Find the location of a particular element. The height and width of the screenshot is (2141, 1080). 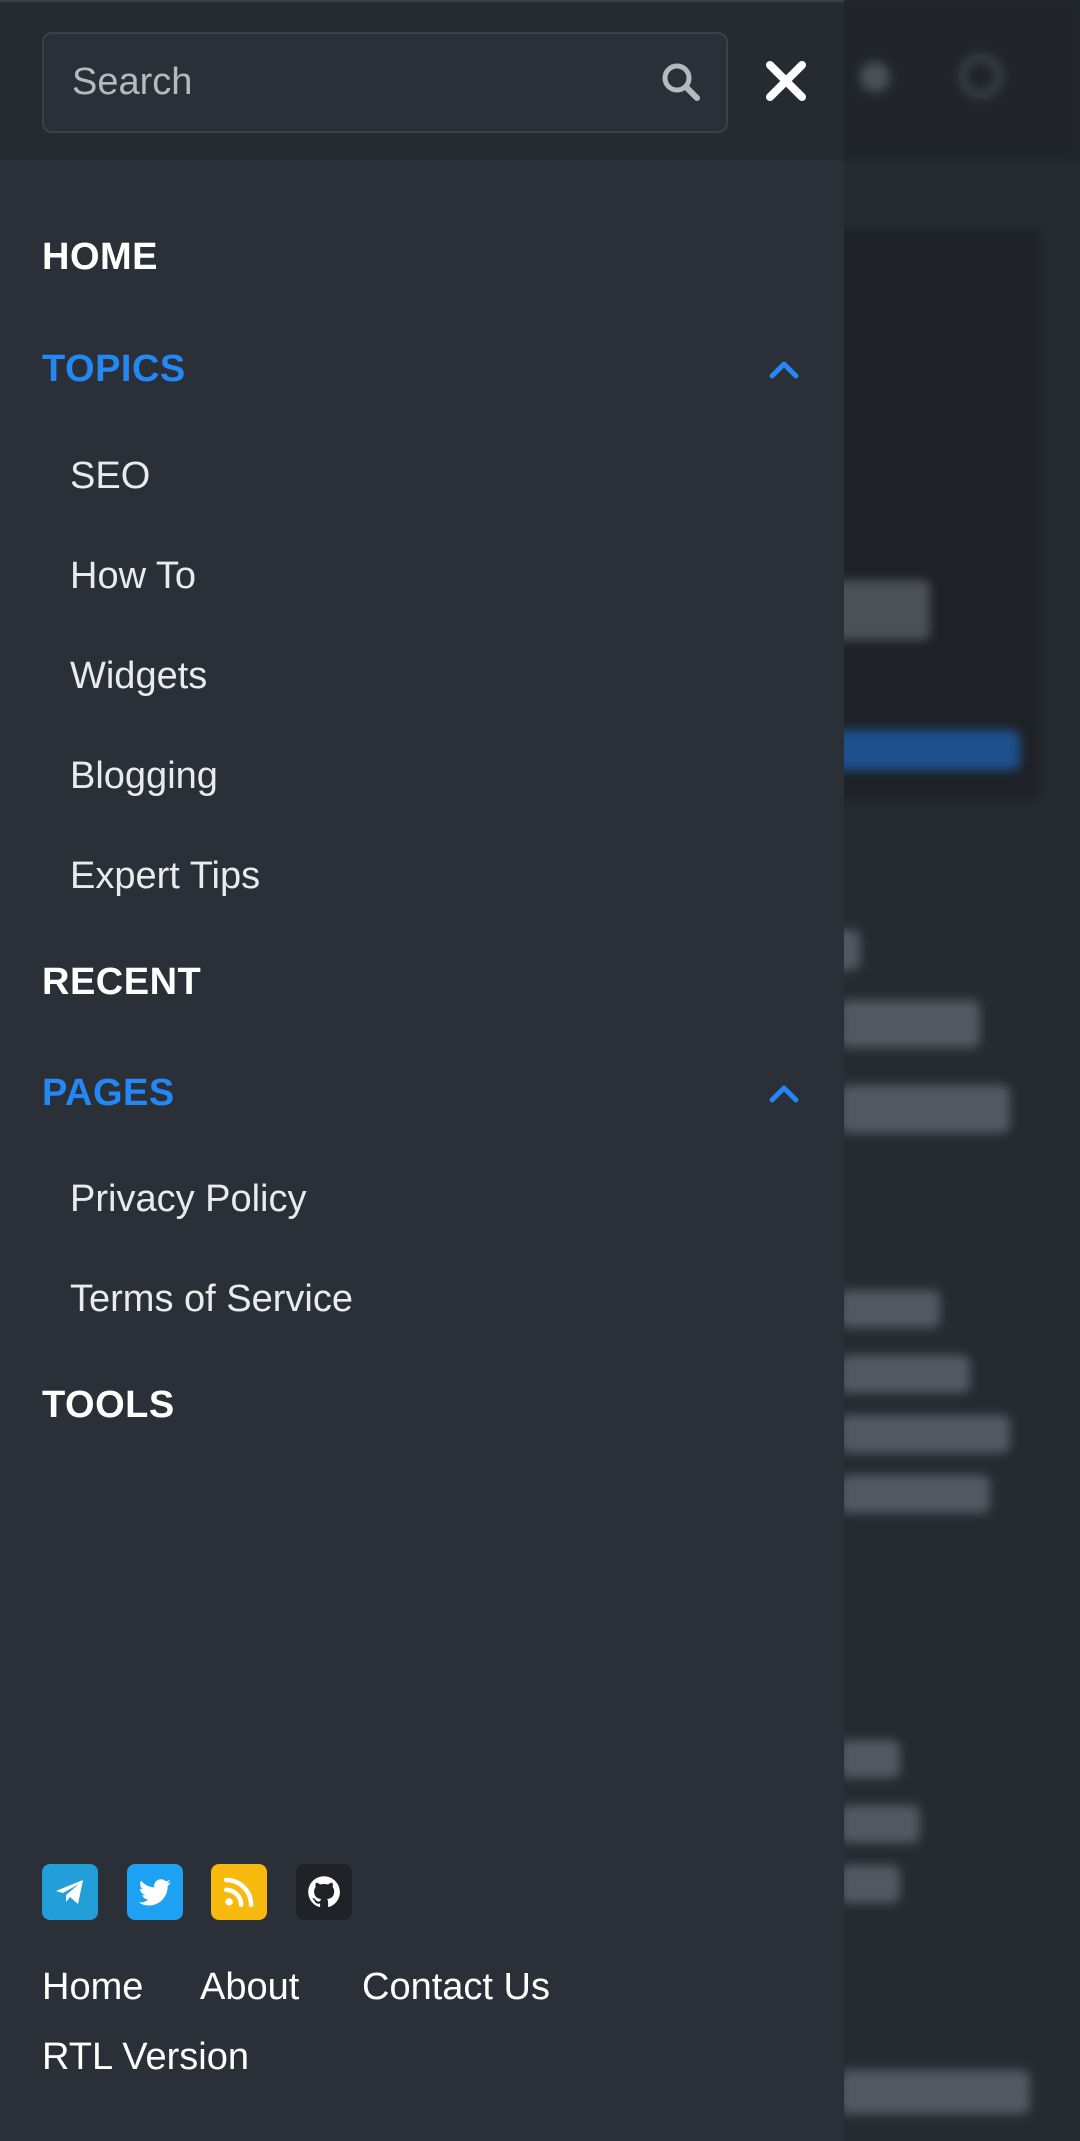

background-card-link is located at coordinates (925, 750).